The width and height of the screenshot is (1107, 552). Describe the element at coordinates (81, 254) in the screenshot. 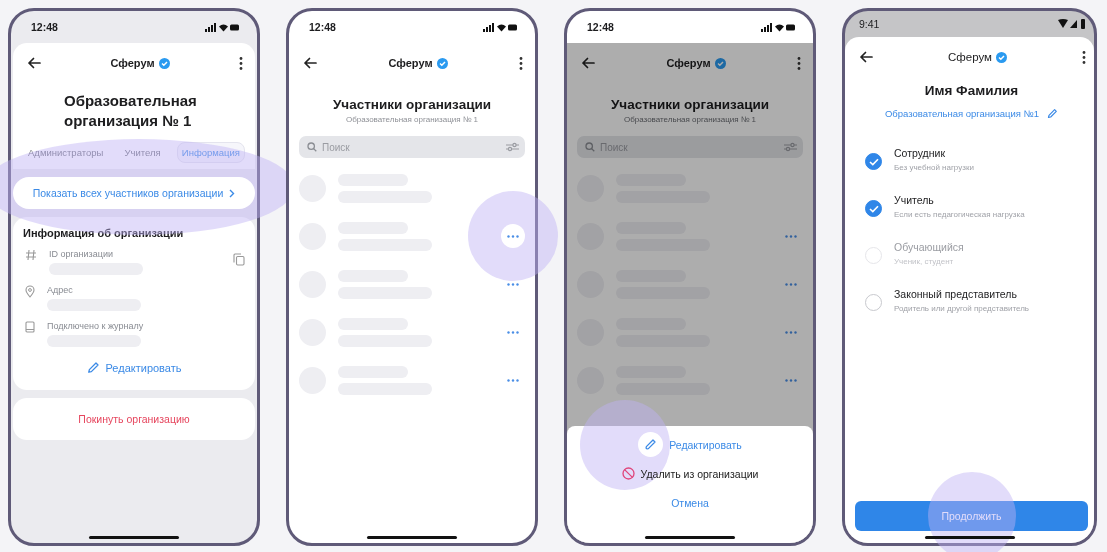

I see `field-label: ID организации` at that location.